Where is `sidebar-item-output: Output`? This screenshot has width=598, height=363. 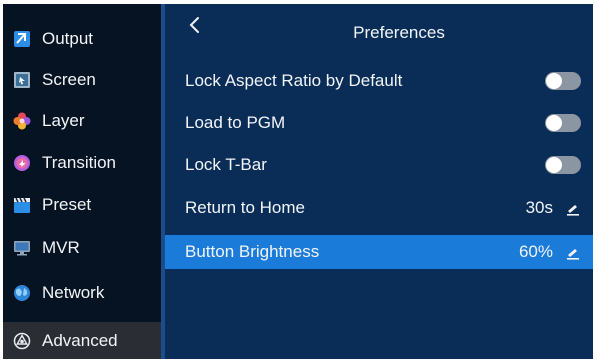
sidebar-item-output: Output is located at coordinates (82, 39).